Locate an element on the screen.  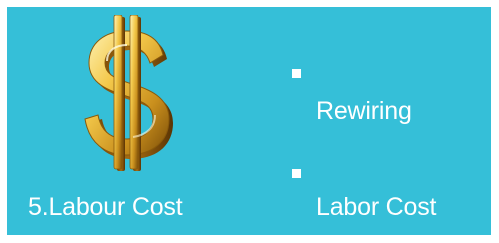
bullet-text-rewiring: Rewiring is located at coordinates (364, 111).